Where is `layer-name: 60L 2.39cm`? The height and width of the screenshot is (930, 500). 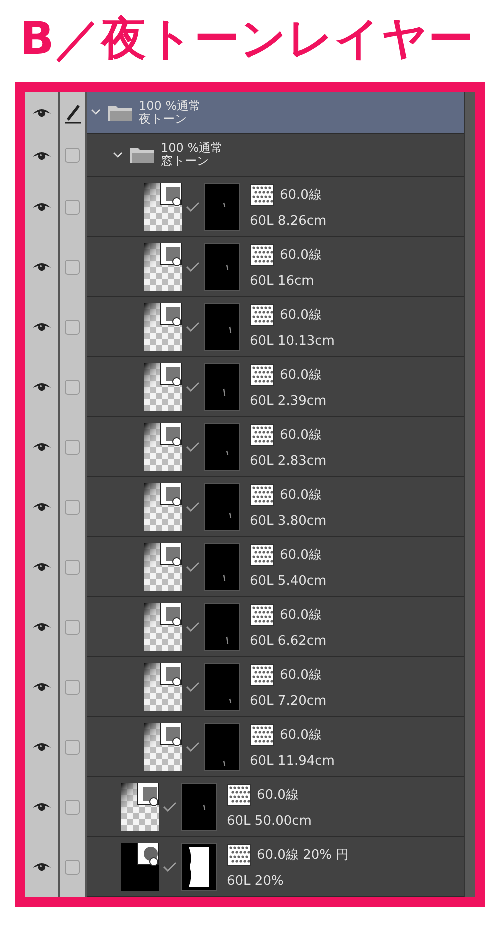
layer-name: 60L 2.39cm is located at coordinates (288, 401).